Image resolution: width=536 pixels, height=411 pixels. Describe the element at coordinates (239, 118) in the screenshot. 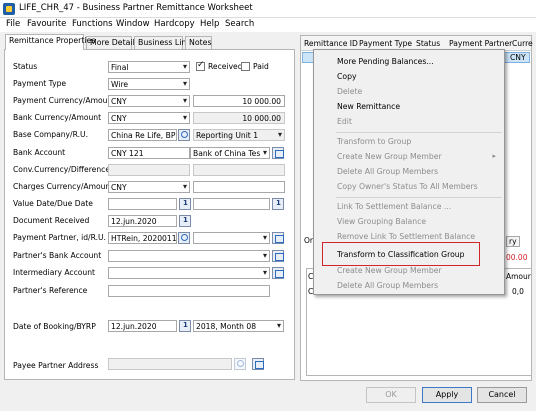

I see `bank-amount-field: 10 000.00` at that location.